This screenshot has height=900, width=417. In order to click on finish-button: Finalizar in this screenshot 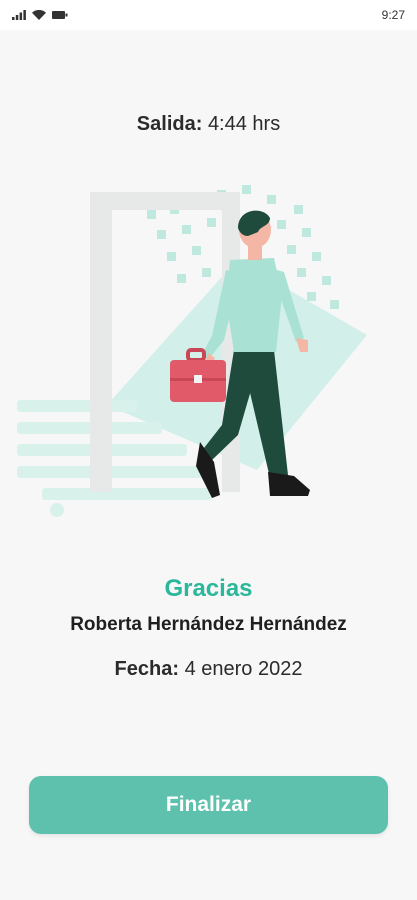, I will do `click(208, 805)`.